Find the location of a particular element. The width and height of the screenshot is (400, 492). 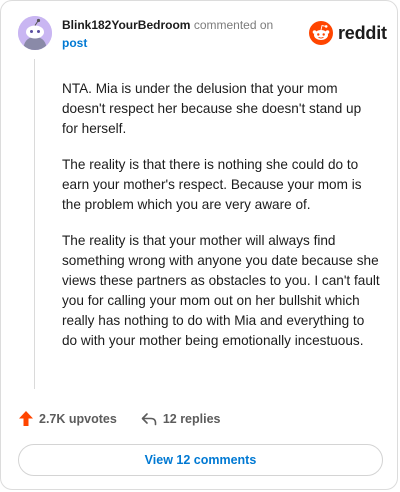

comment-header: Blink182YourBedroom commented on post is located at coordinates (182, 34).